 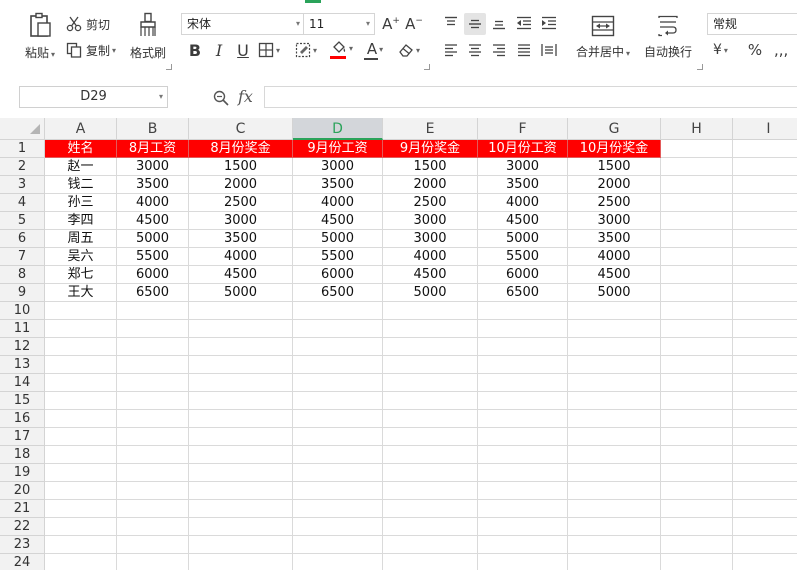 I want to click on cell-h22, so click(x=697, y=527).